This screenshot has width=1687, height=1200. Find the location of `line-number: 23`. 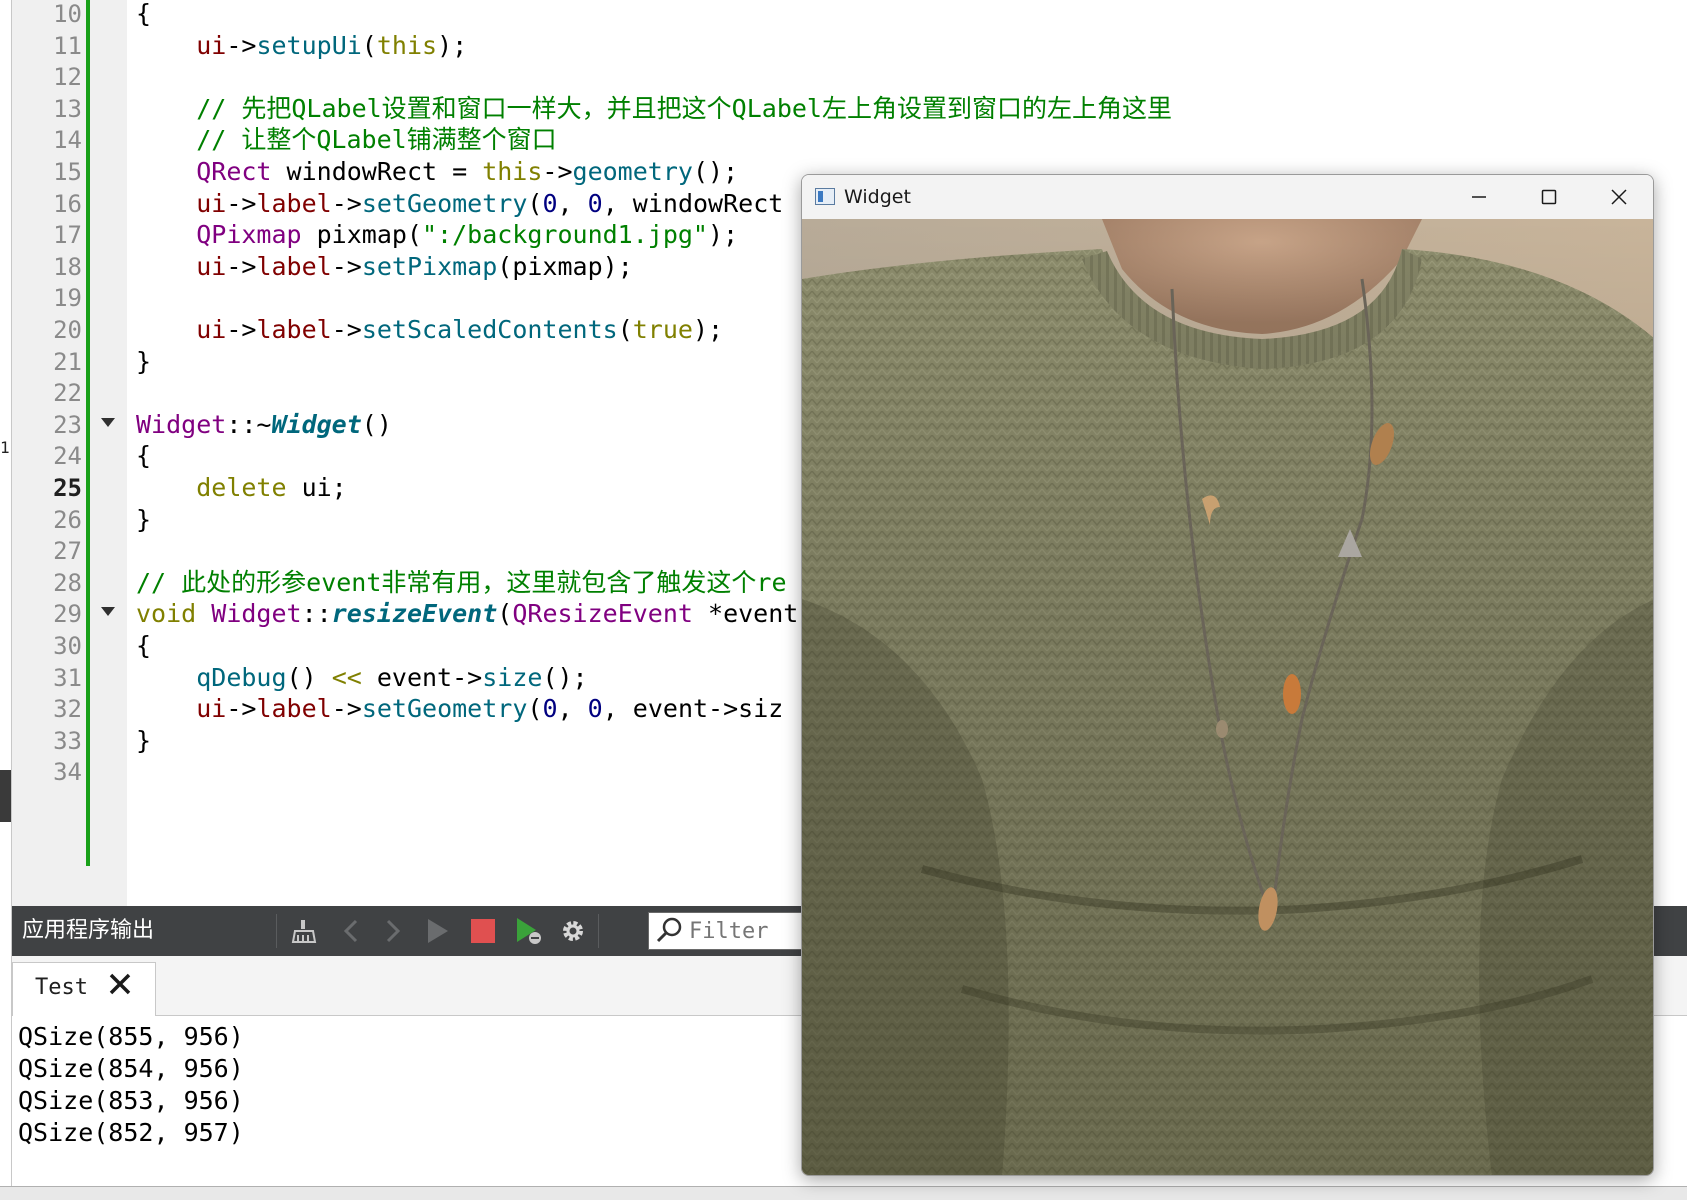

line-number: 23 is located at coordinates (67, 424).